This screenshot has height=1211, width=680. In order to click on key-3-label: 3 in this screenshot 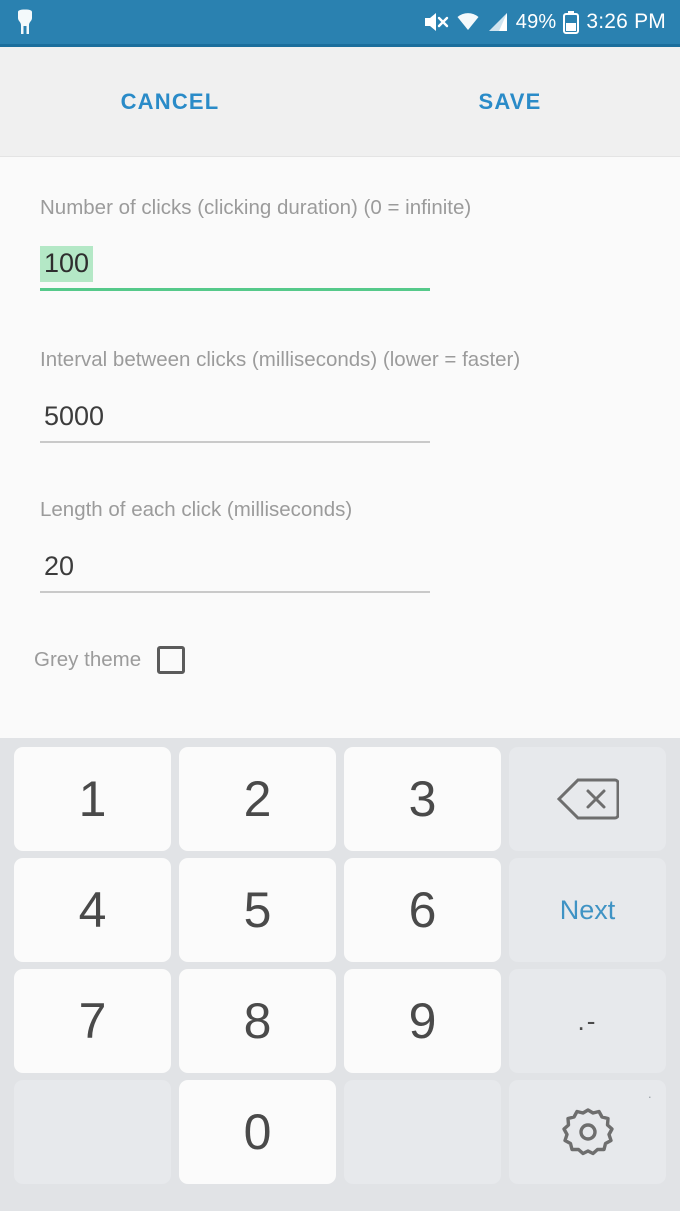, I will do `click(422, 799)`.